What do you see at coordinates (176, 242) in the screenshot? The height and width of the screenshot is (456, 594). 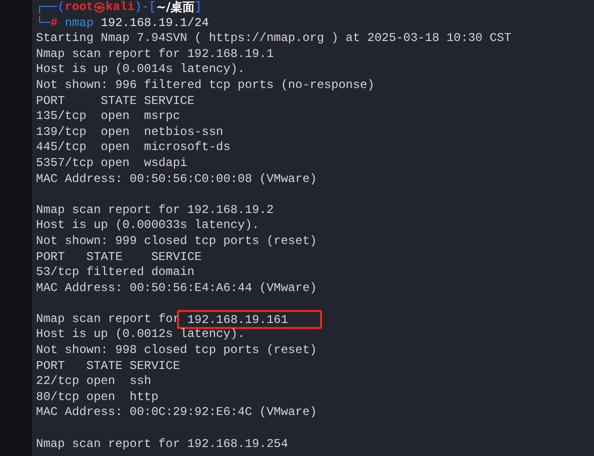 I see `output-line: Not shown: 999 closed tcp ports (reset)` at bounding box center [176, 242].